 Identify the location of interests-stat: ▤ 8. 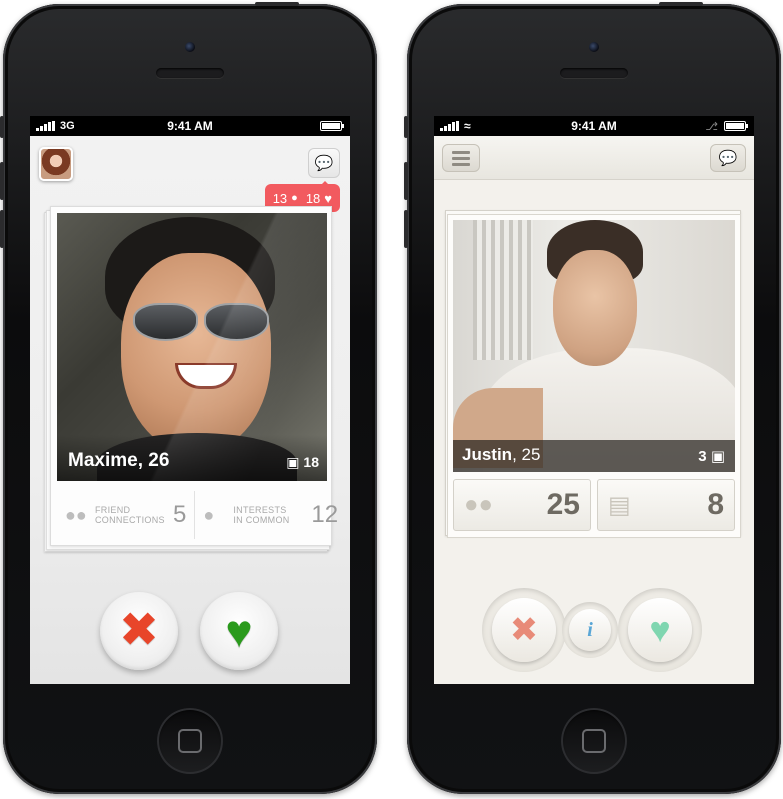
(666, 505).